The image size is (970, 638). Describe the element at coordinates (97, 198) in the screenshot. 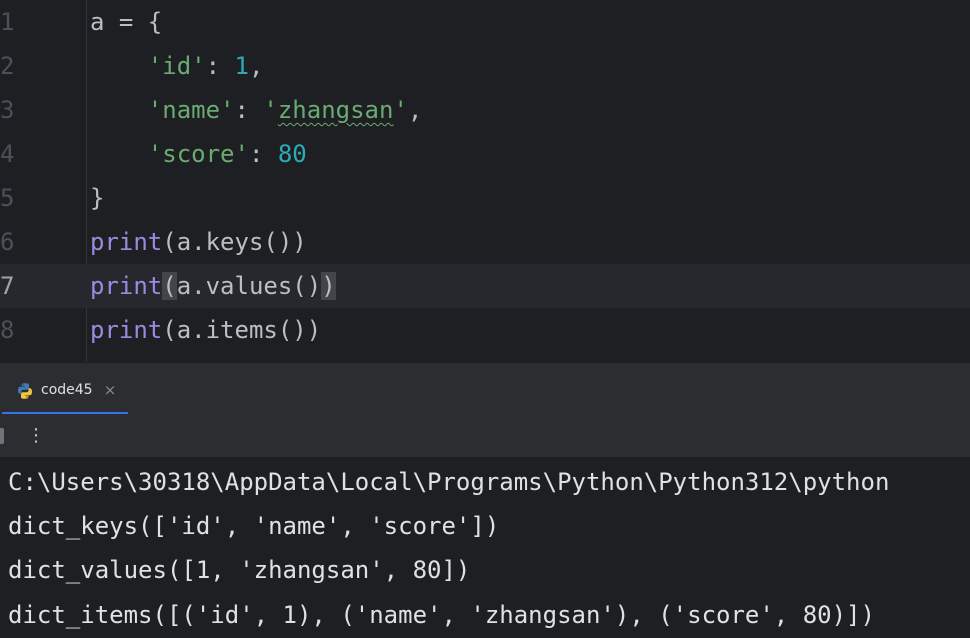

I see `code-text: }` at that location.